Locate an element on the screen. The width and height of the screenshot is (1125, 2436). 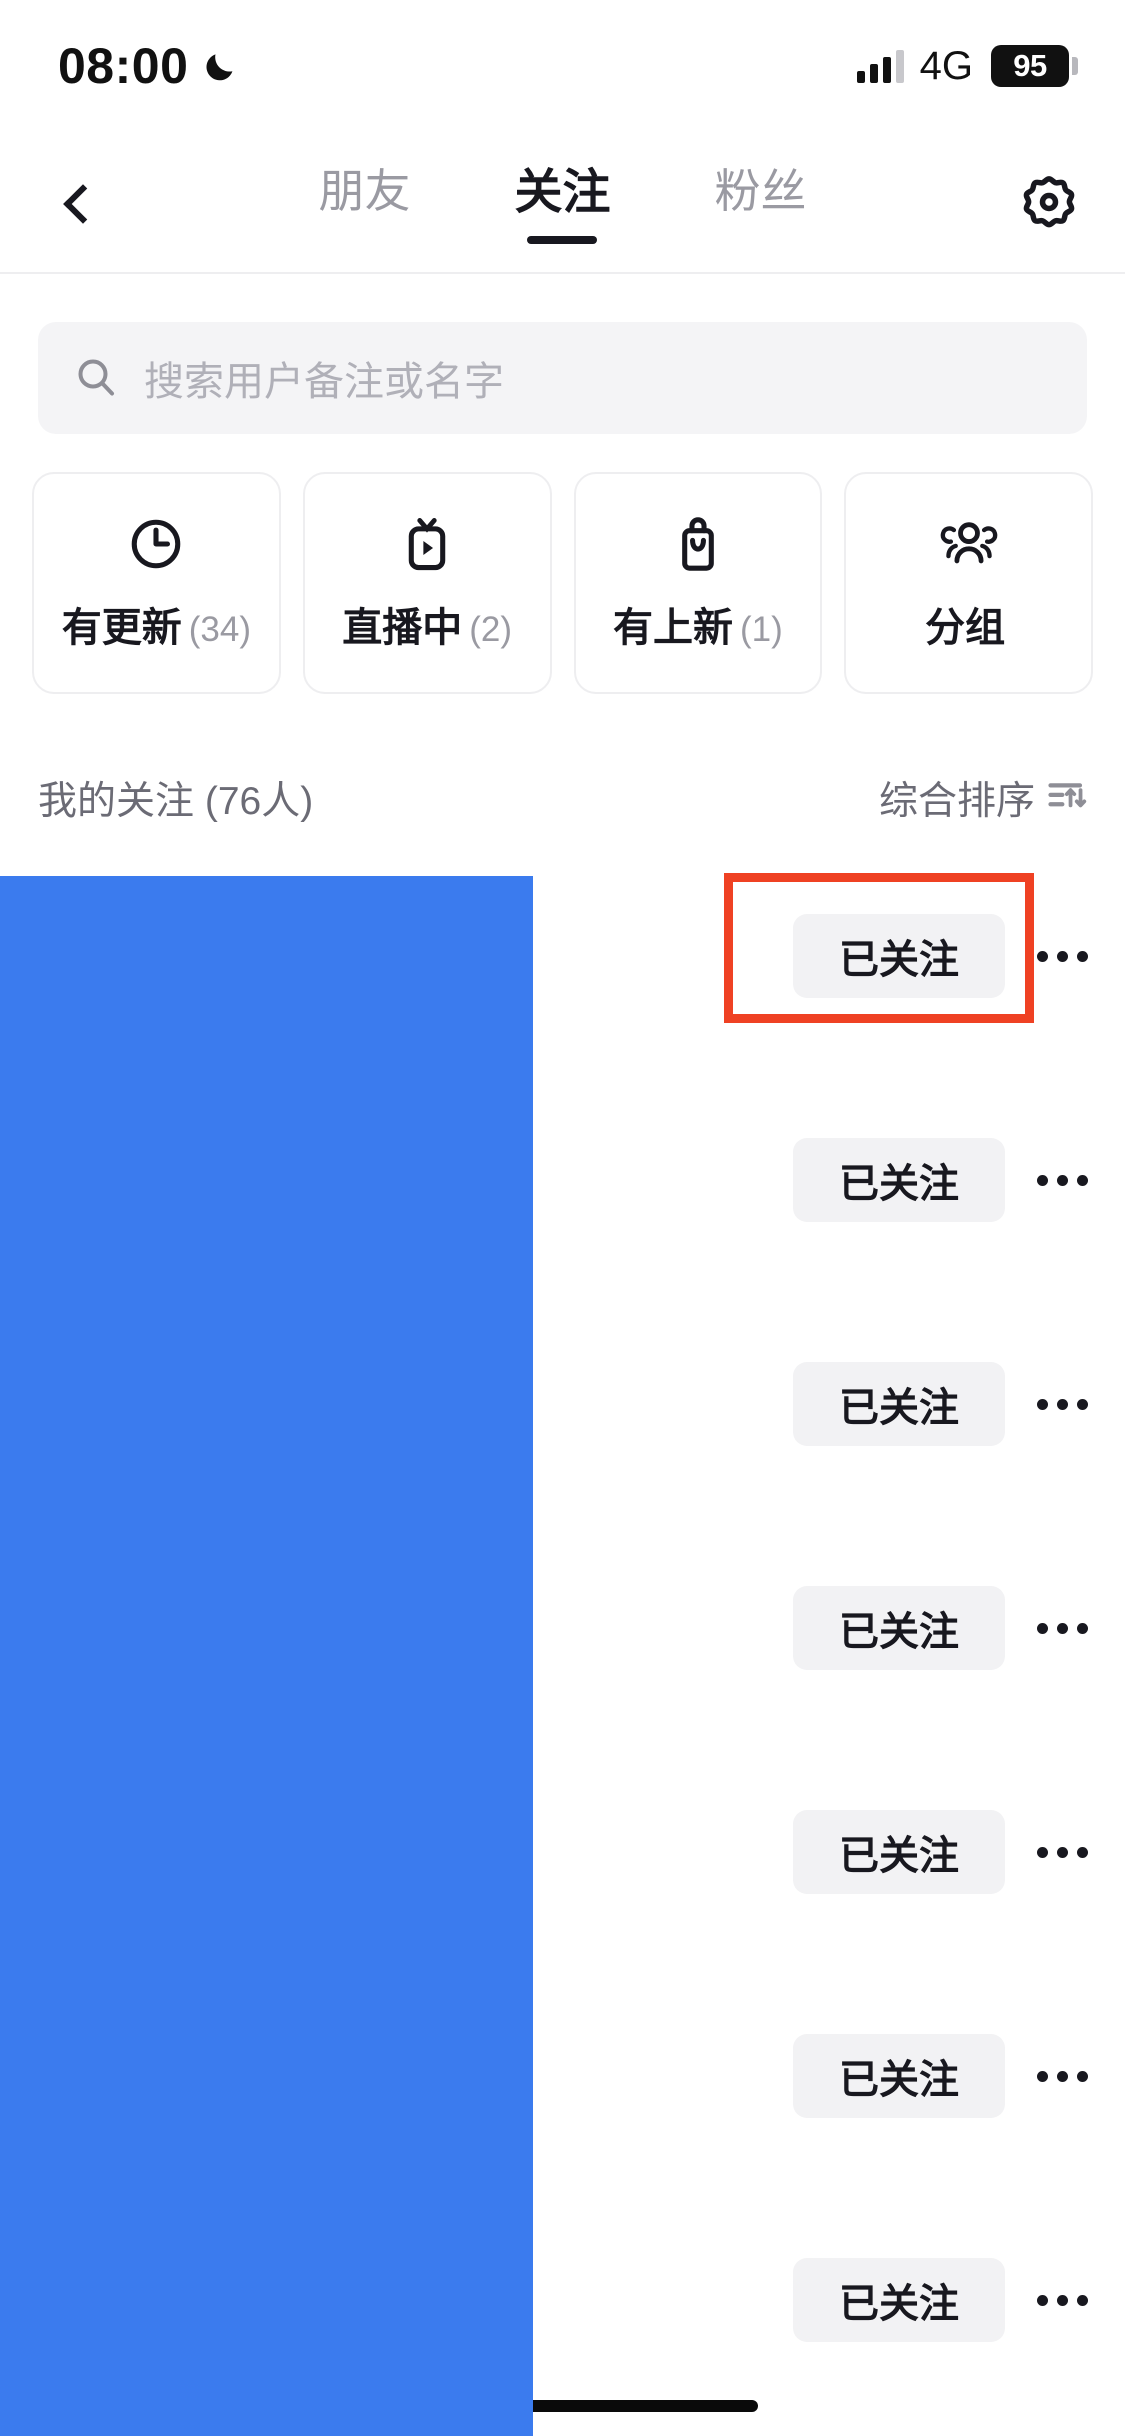
search-placeholder: 搜索用户备注或名字 is located at coordinates (324, 382).